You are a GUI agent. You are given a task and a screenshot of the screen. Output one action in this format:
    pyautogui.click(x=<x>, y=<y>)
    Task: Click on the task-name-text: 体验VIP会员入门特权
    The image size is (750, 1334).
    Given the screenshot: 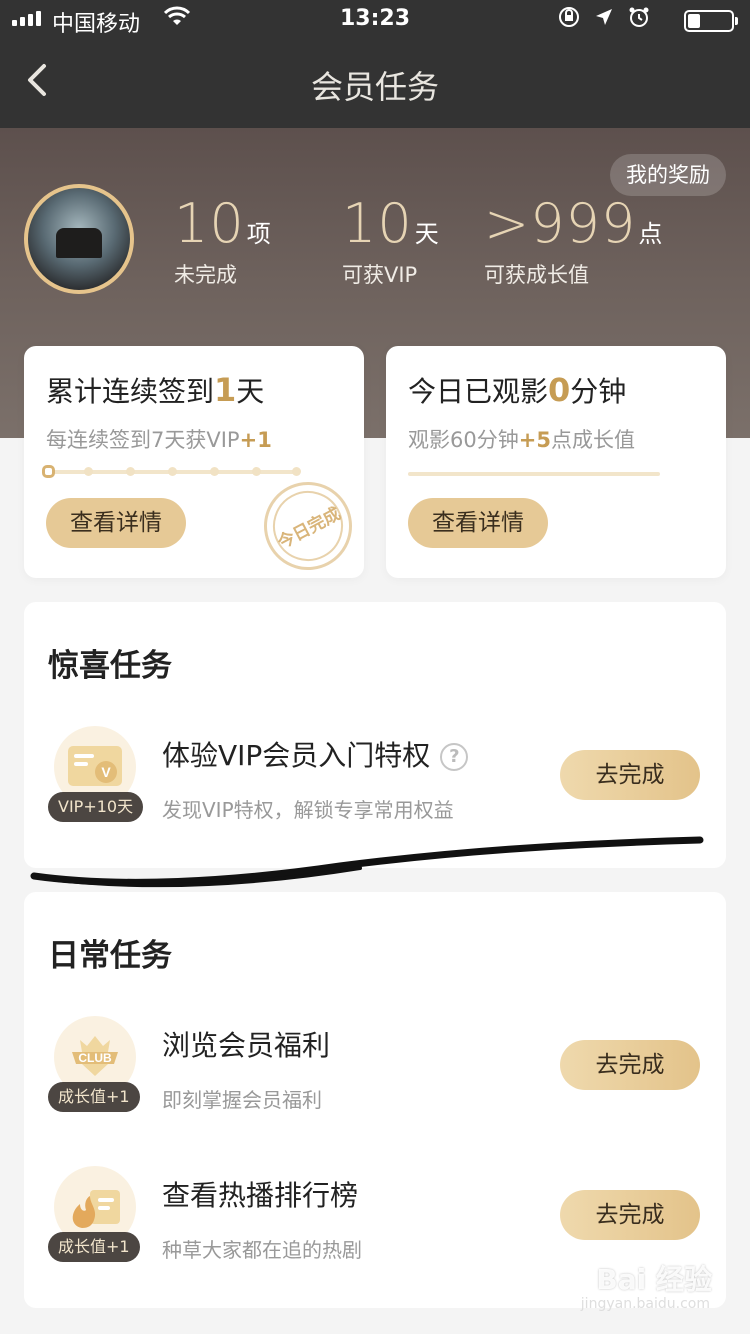 What is the action you would take?
    pyautogui.click(x=296, y=755)
    